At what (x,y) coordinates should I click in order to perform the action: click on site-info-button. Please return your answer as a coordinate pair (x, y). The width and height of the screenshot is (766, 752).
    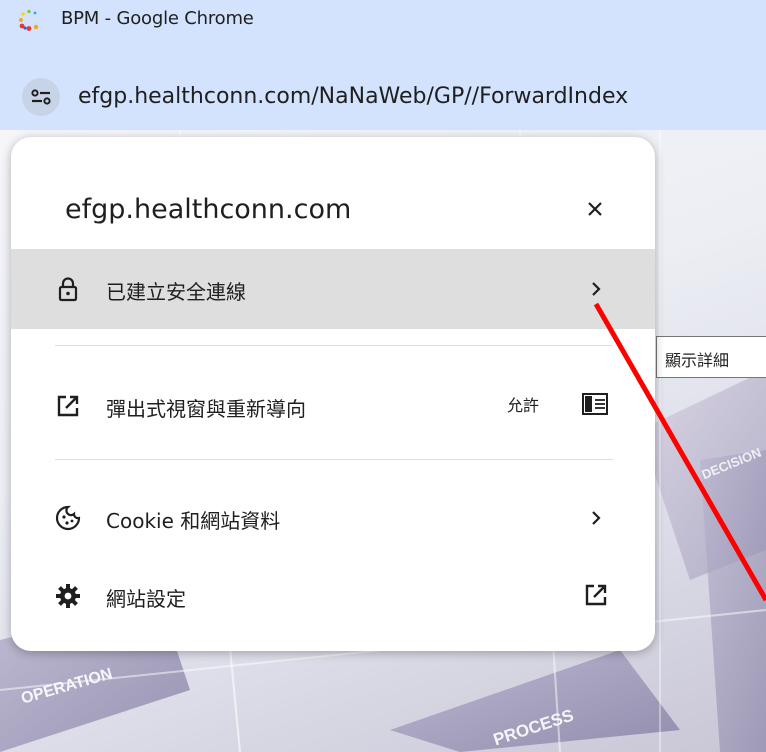
    Looking at the image, I should click on (41, 97).